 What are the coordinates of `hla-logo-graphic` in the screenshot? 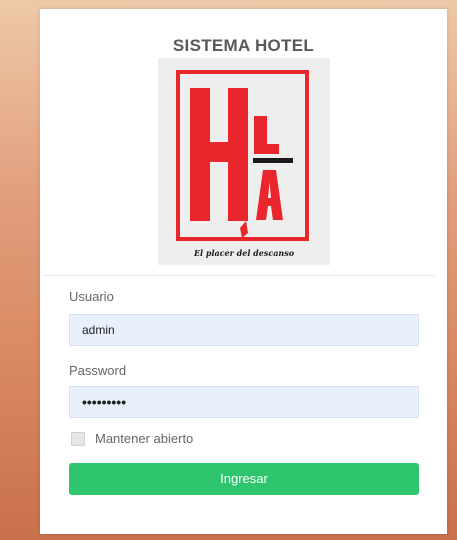 It's located at (242, 155).